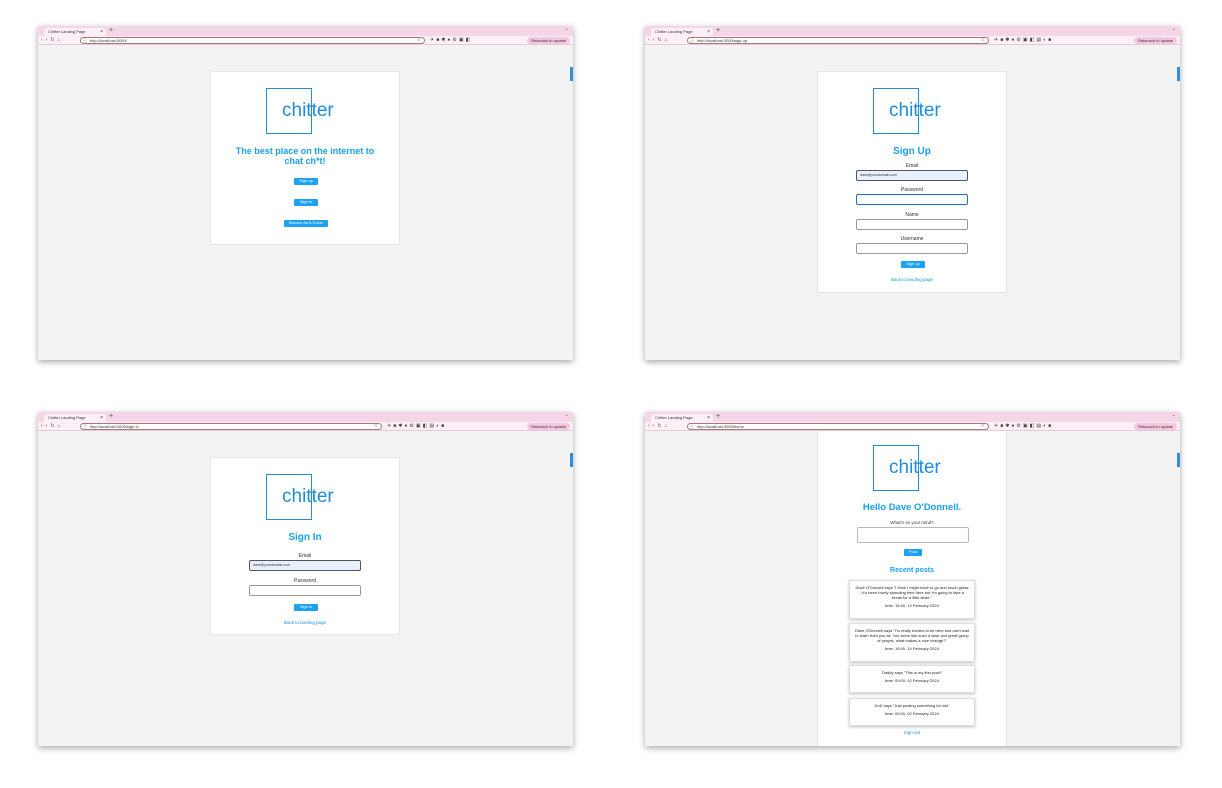 Image resolution: width=1222 pixels, height=788 pixels. What do you see at coordinates (306, 181) in the screenshot?
I see `signup-button: Sign up` at bounding box center [306, 181].